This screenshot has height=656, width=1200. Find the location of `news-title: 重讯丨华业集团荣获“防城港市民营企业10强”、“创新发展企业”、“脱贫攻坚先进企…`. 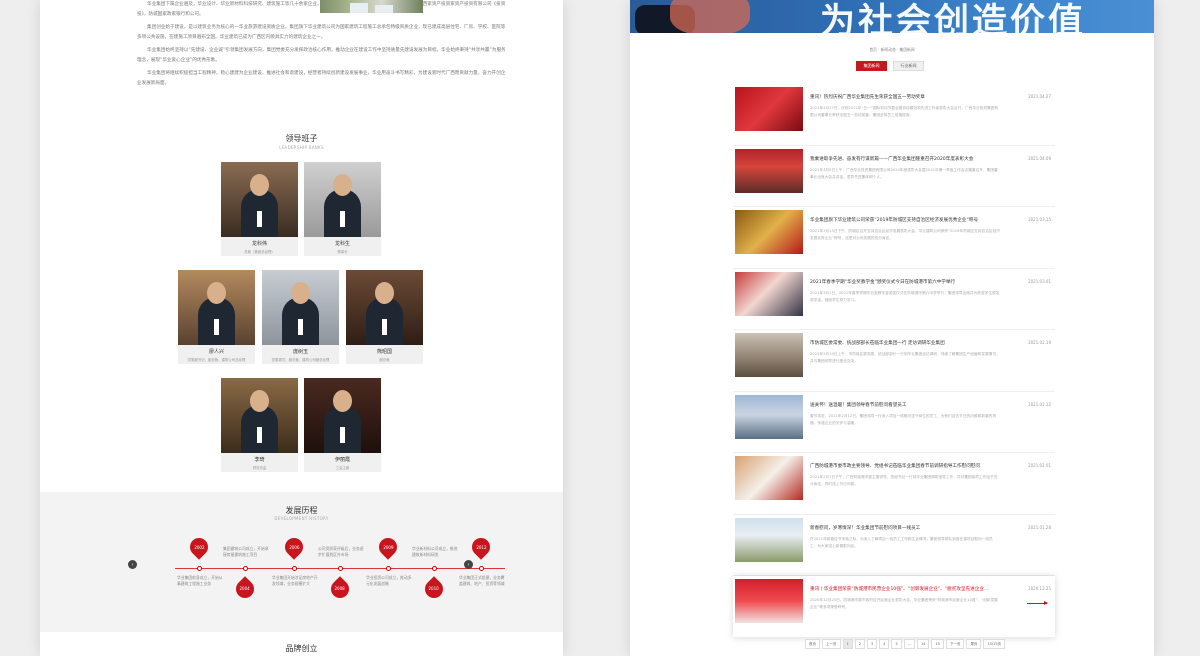

news-title: 重讯丨华业集团荣获“防城港市民营企业10强”、“创新发展企业”、“脱贫攻坚先进企… is located at coordinates (900, 589).